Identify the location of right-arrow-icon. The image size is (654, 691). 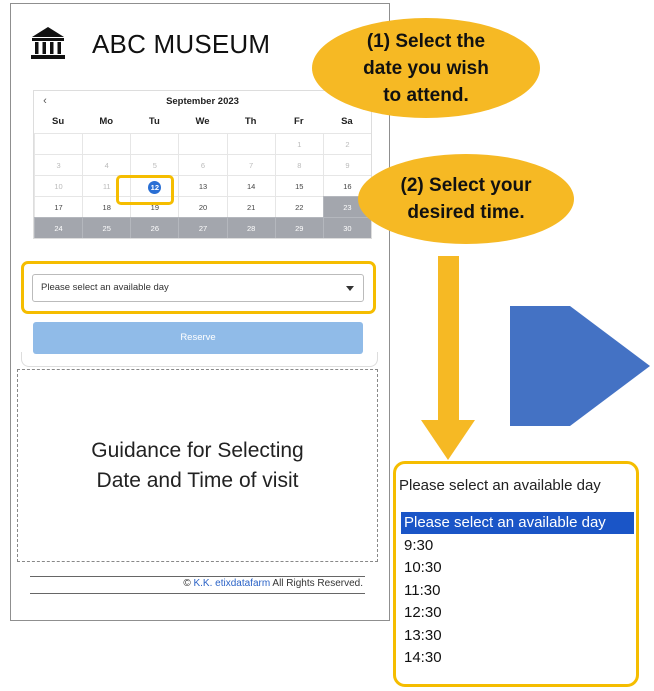
(580, 366).